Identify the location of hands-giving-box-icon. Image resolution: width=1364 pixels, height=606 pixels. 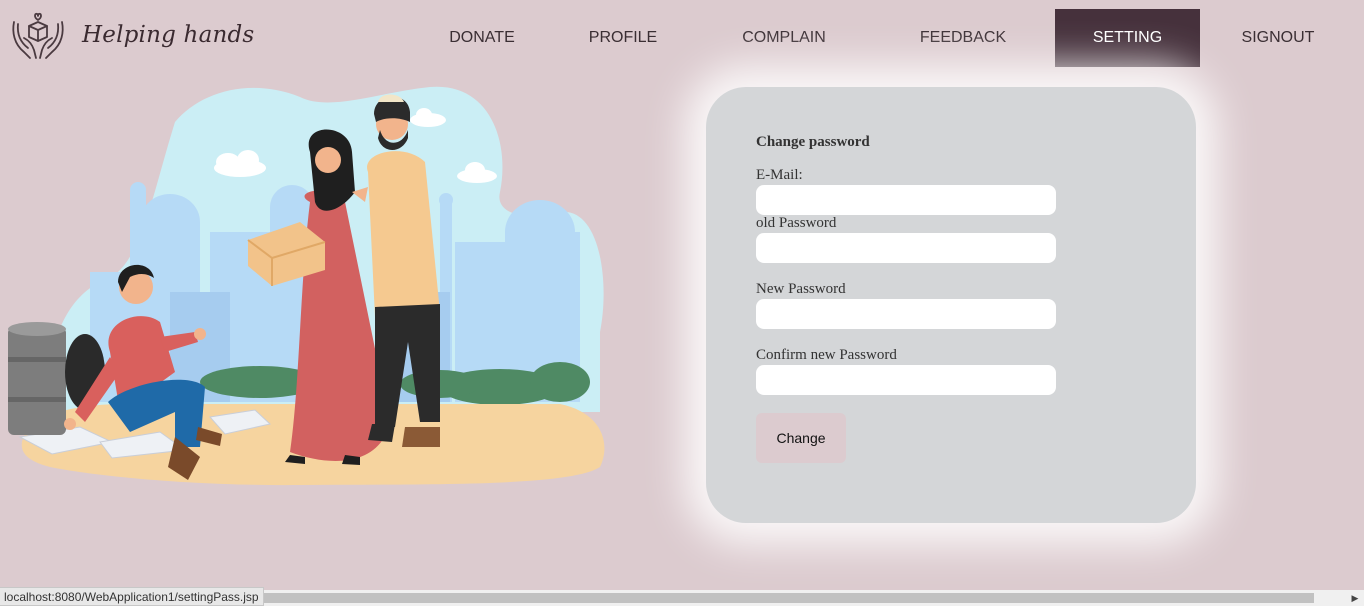
(38, 36).